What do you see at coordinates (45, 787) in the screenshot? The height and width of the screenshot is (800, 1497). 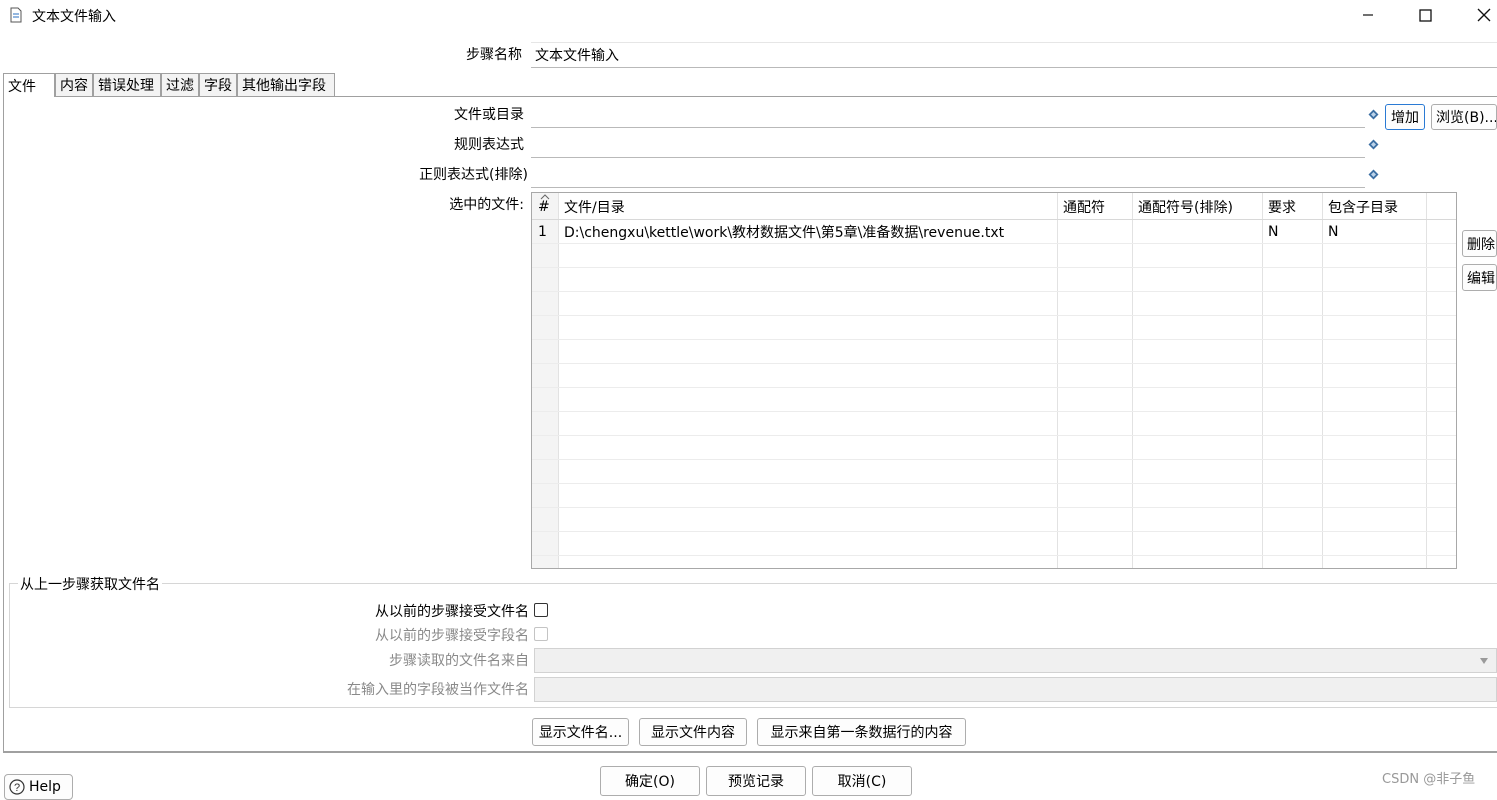 I see `help-label: Help` at bounding box center [45, 787].